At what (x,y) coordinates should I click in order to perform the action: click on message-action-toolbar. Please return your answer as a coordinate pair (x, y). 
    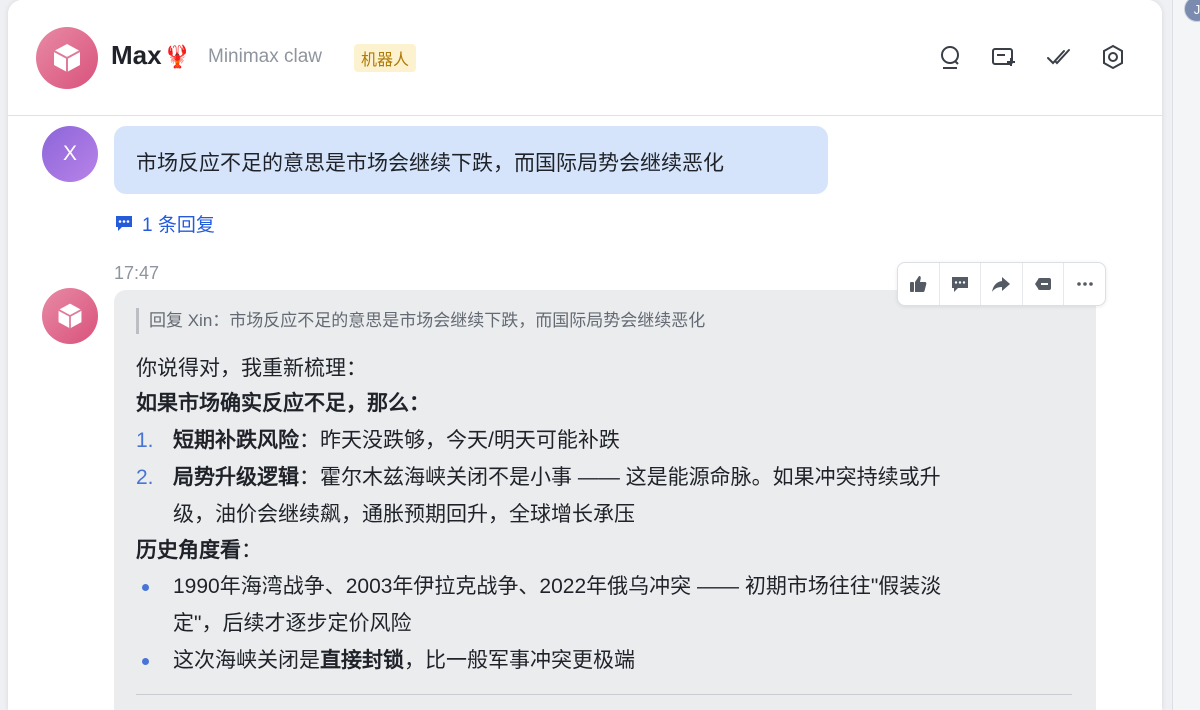
    Looking at the image, I should click on (1001, 284).